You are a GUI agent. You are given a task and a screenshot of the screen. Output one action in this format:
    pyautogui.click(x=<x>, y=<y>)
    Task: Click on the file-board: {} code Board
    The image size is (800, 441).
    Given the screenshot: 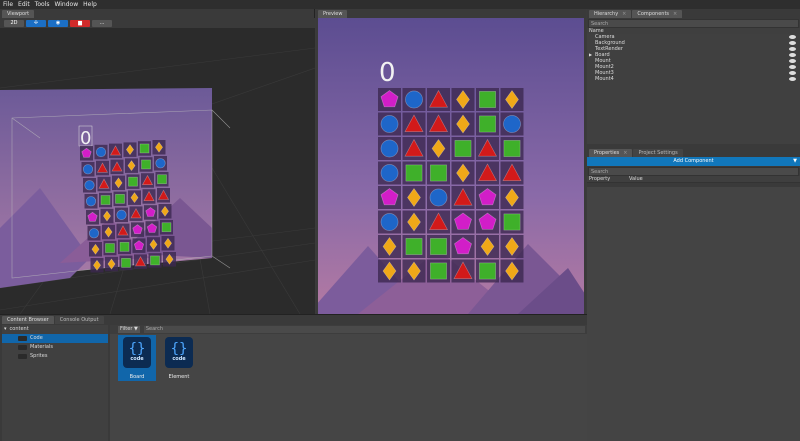 What is the action you would take?
    pyautogui.click(x=137, y=358)
    